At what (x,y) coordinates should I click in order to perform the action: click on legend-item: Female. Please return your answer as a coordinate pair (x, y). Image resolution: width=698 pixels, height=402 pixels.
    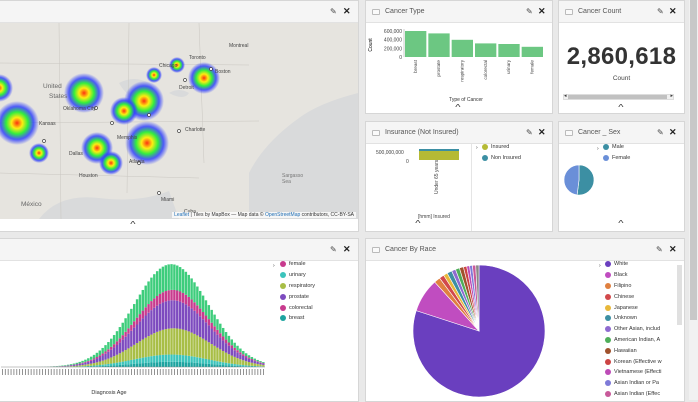
    Looking at the image, I should click on (616, 158).